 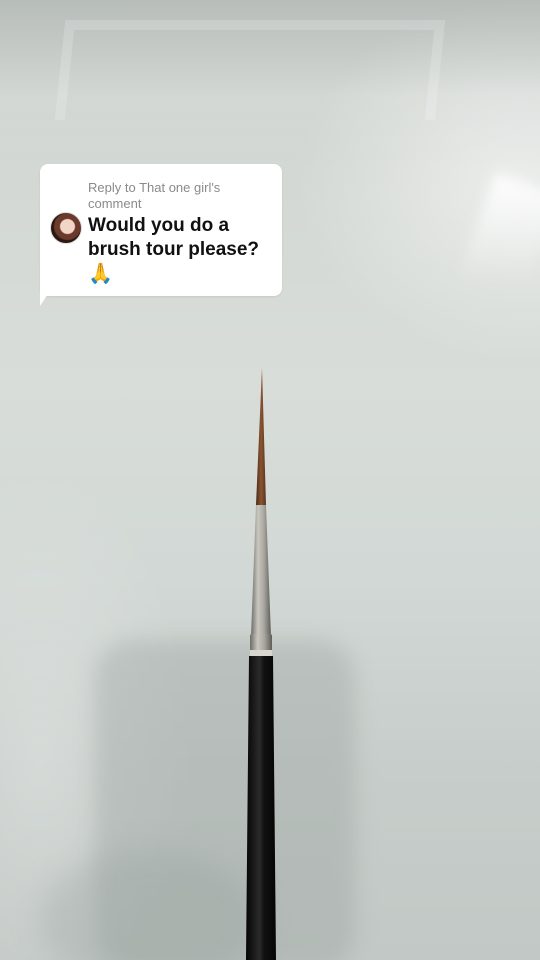 I want to click on ferrule-ring, so click(x=261, y=643).